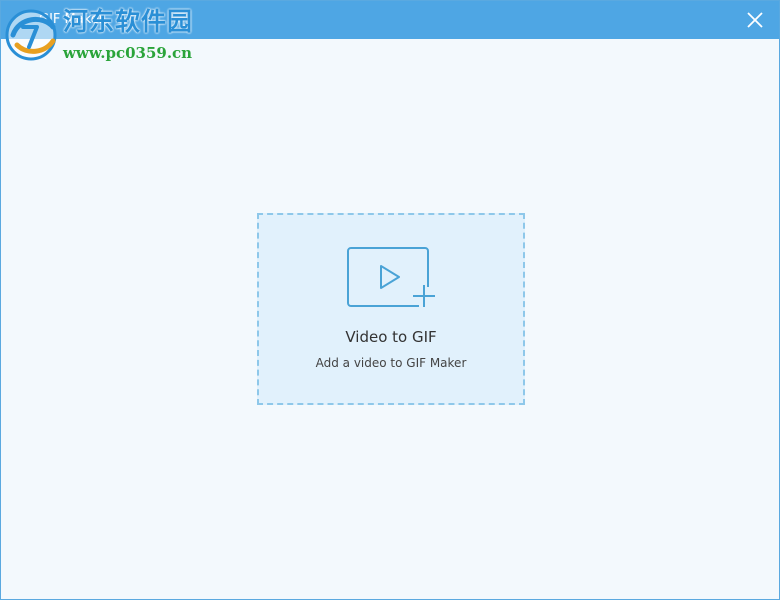  I want to click on watermark-logo-icon, so click(31, 35).